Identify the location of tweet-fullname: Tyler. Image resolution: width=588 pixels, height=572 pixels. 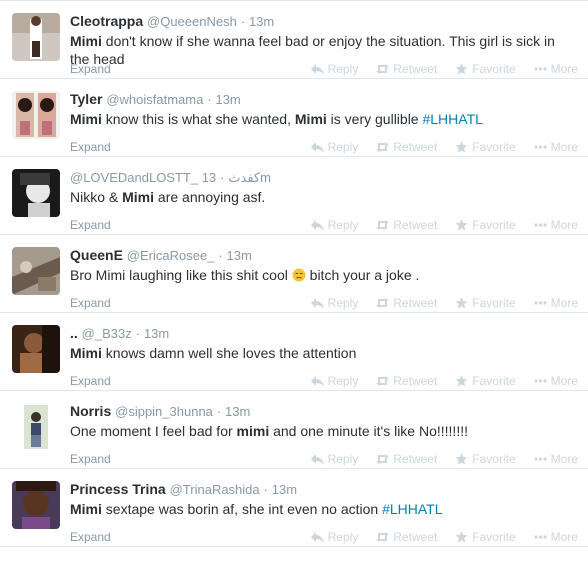
(86, 99).